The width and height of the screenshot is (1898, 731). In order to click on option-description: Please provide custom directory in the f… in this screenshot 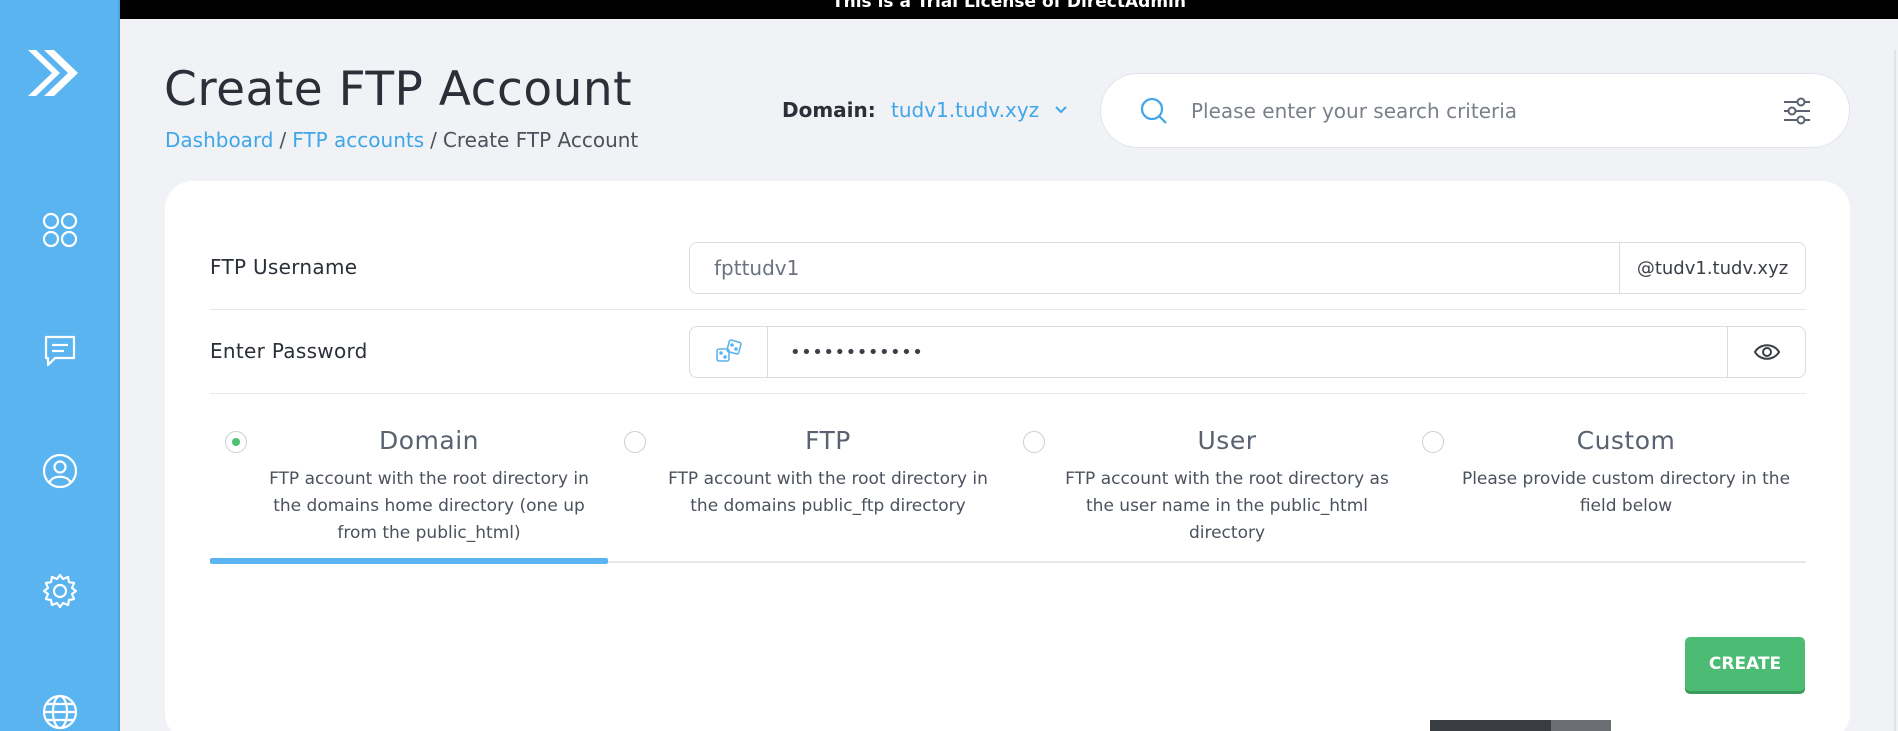, I will do `click(1626, 492)`.